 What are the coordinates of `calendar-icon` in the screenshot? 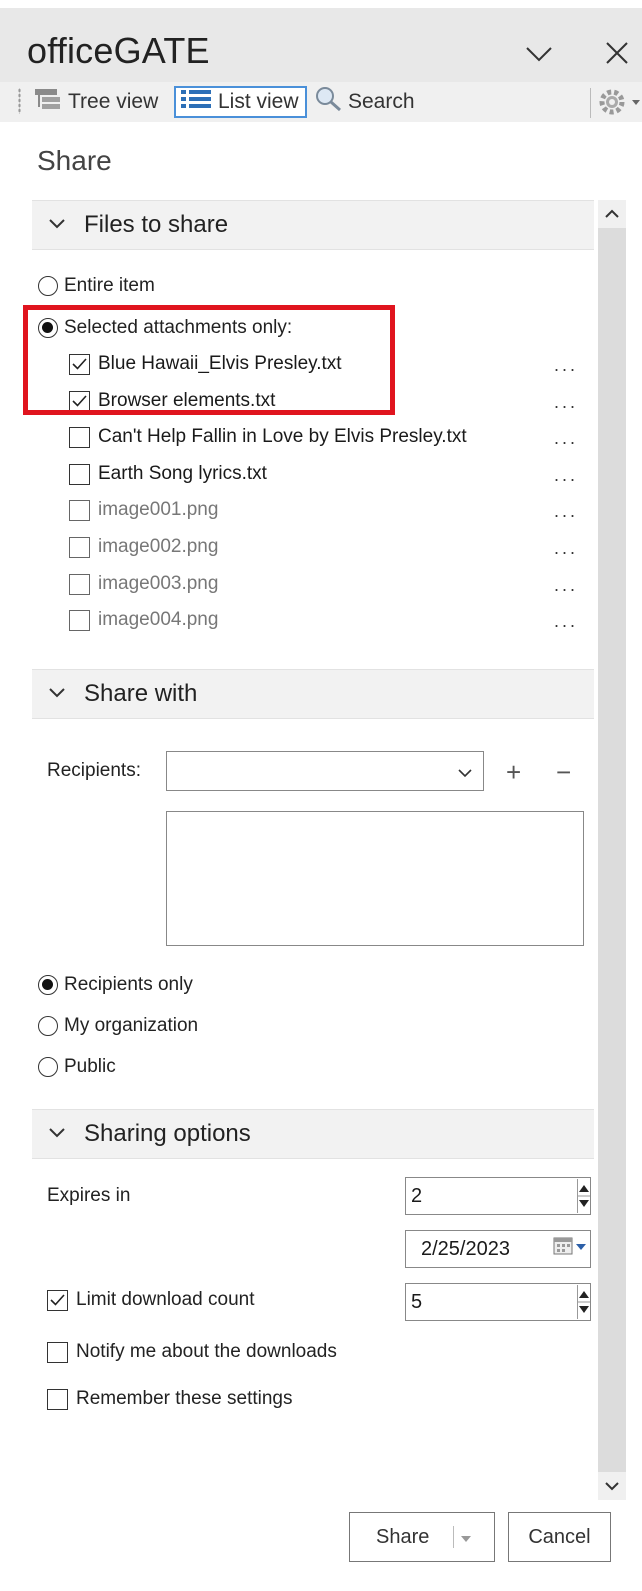 It's located at (570, 1249).